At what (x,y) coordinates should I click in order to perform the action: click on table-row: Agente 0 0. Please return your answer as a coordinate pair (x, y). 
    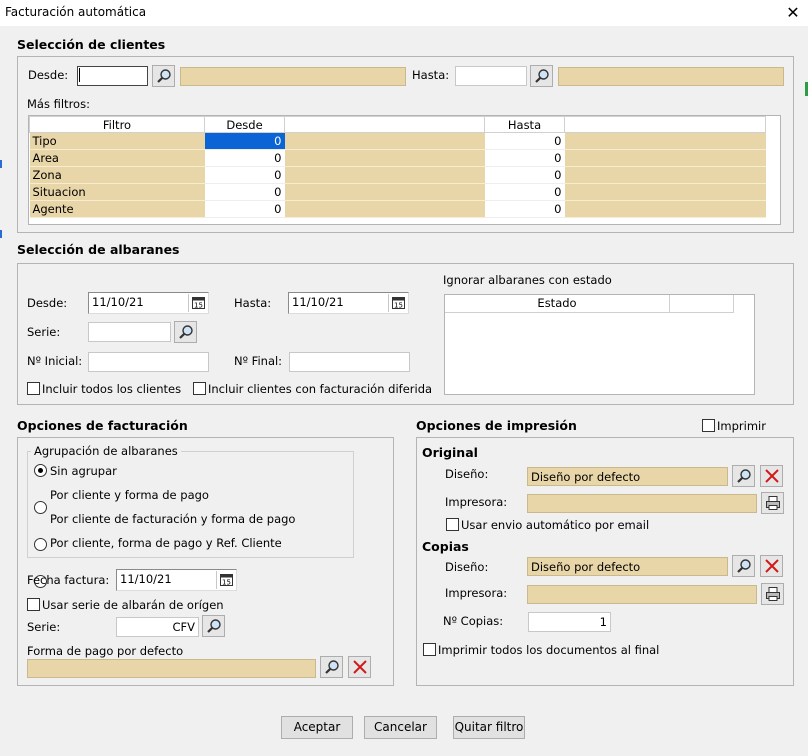
    Looking at the image, I should click on (397, 209).